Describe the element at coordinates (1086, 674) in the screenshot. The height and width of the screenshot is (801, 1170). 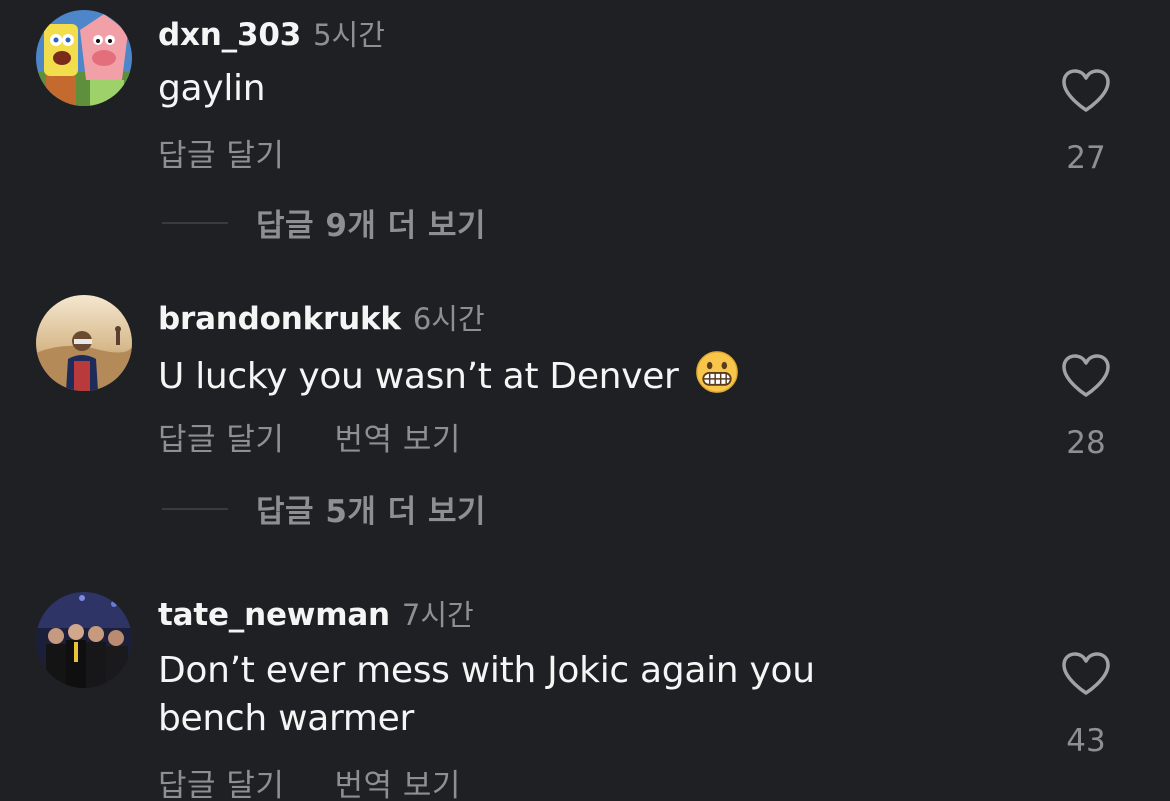
I see `heart-icon` at that location.